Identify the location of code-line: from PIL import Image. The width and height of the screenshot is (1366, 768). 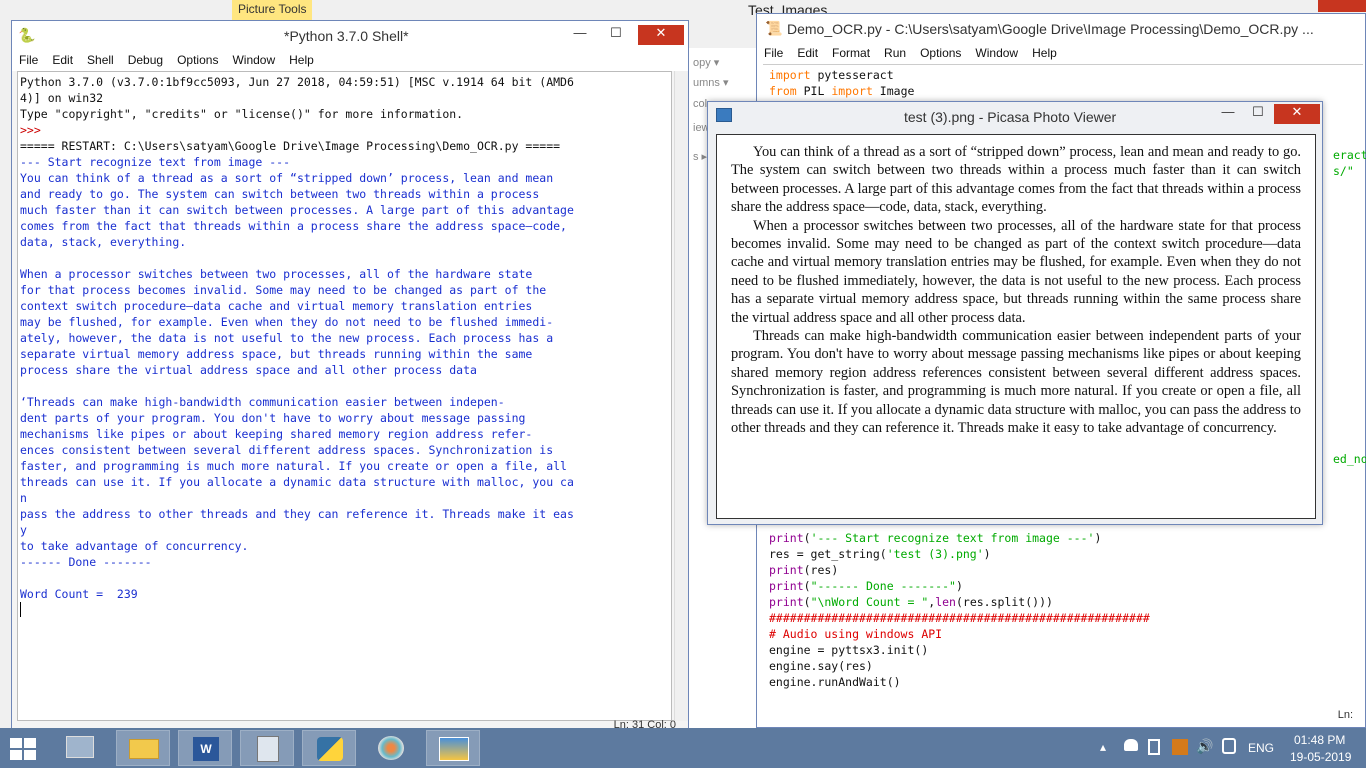
(841, 91).